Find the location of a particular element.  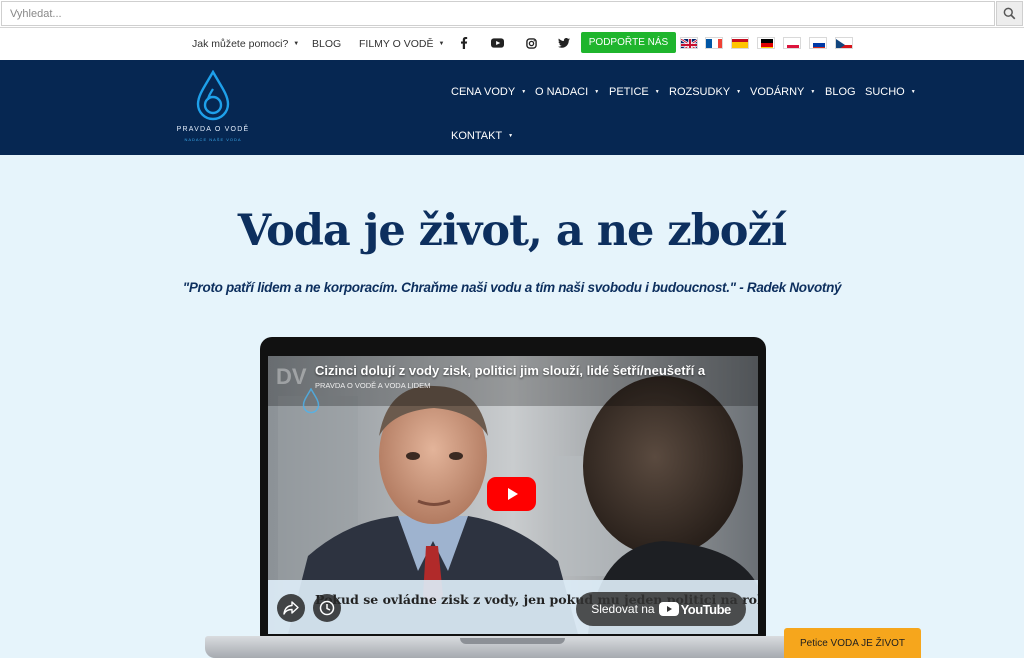

nav-item-petice: PETICE ▼ is located at coordinates (634, 92).